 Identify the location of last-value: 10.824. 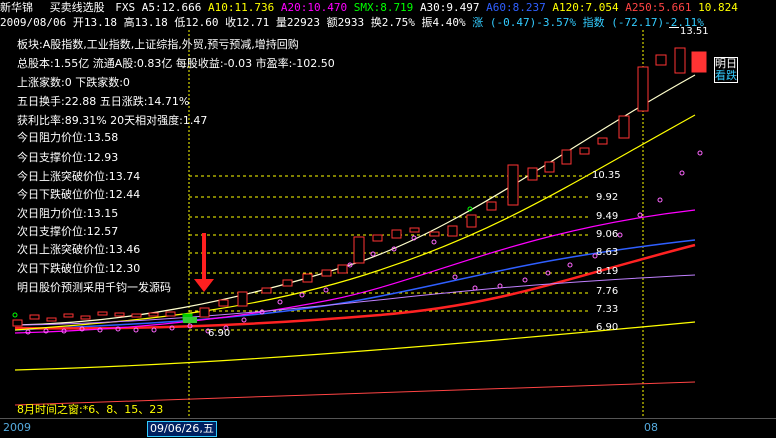
(718, 7).